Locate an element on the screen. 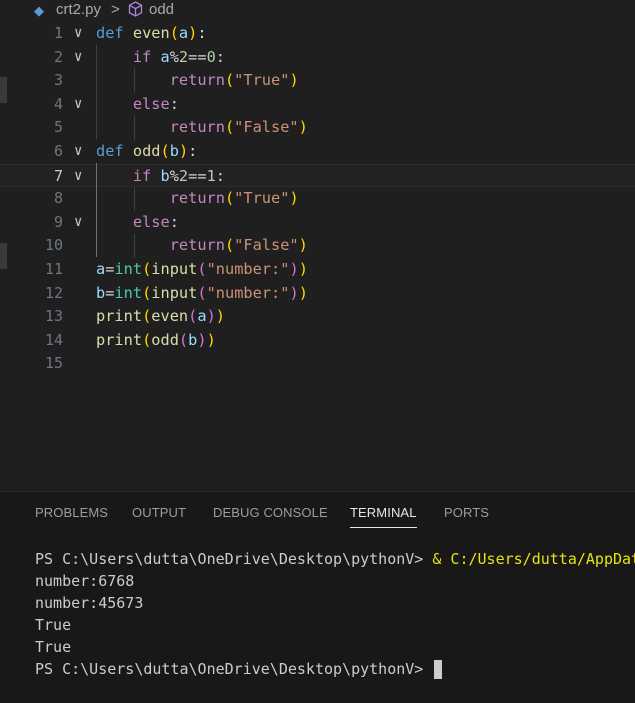 This screenshot has height=703, width=635. line-number: 8 is located at coordinates (58, 198).